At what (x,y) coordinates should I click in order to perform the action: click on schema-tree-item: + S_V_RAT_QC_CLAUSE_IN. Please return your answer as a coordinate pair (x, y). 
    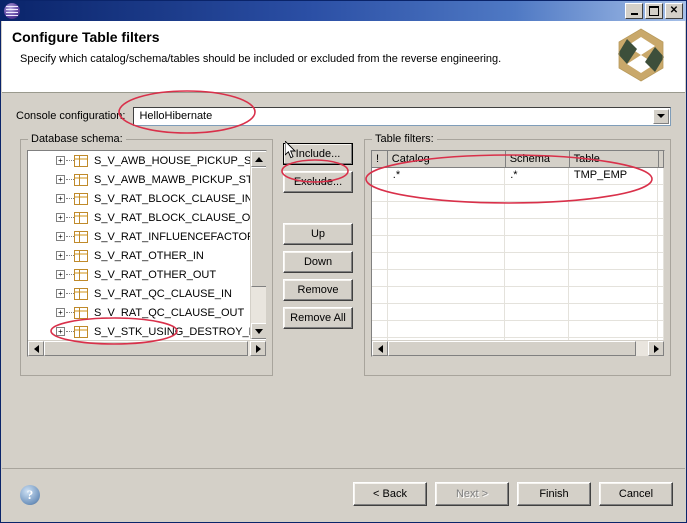
    Looking at the image, I should click on (139, 293).